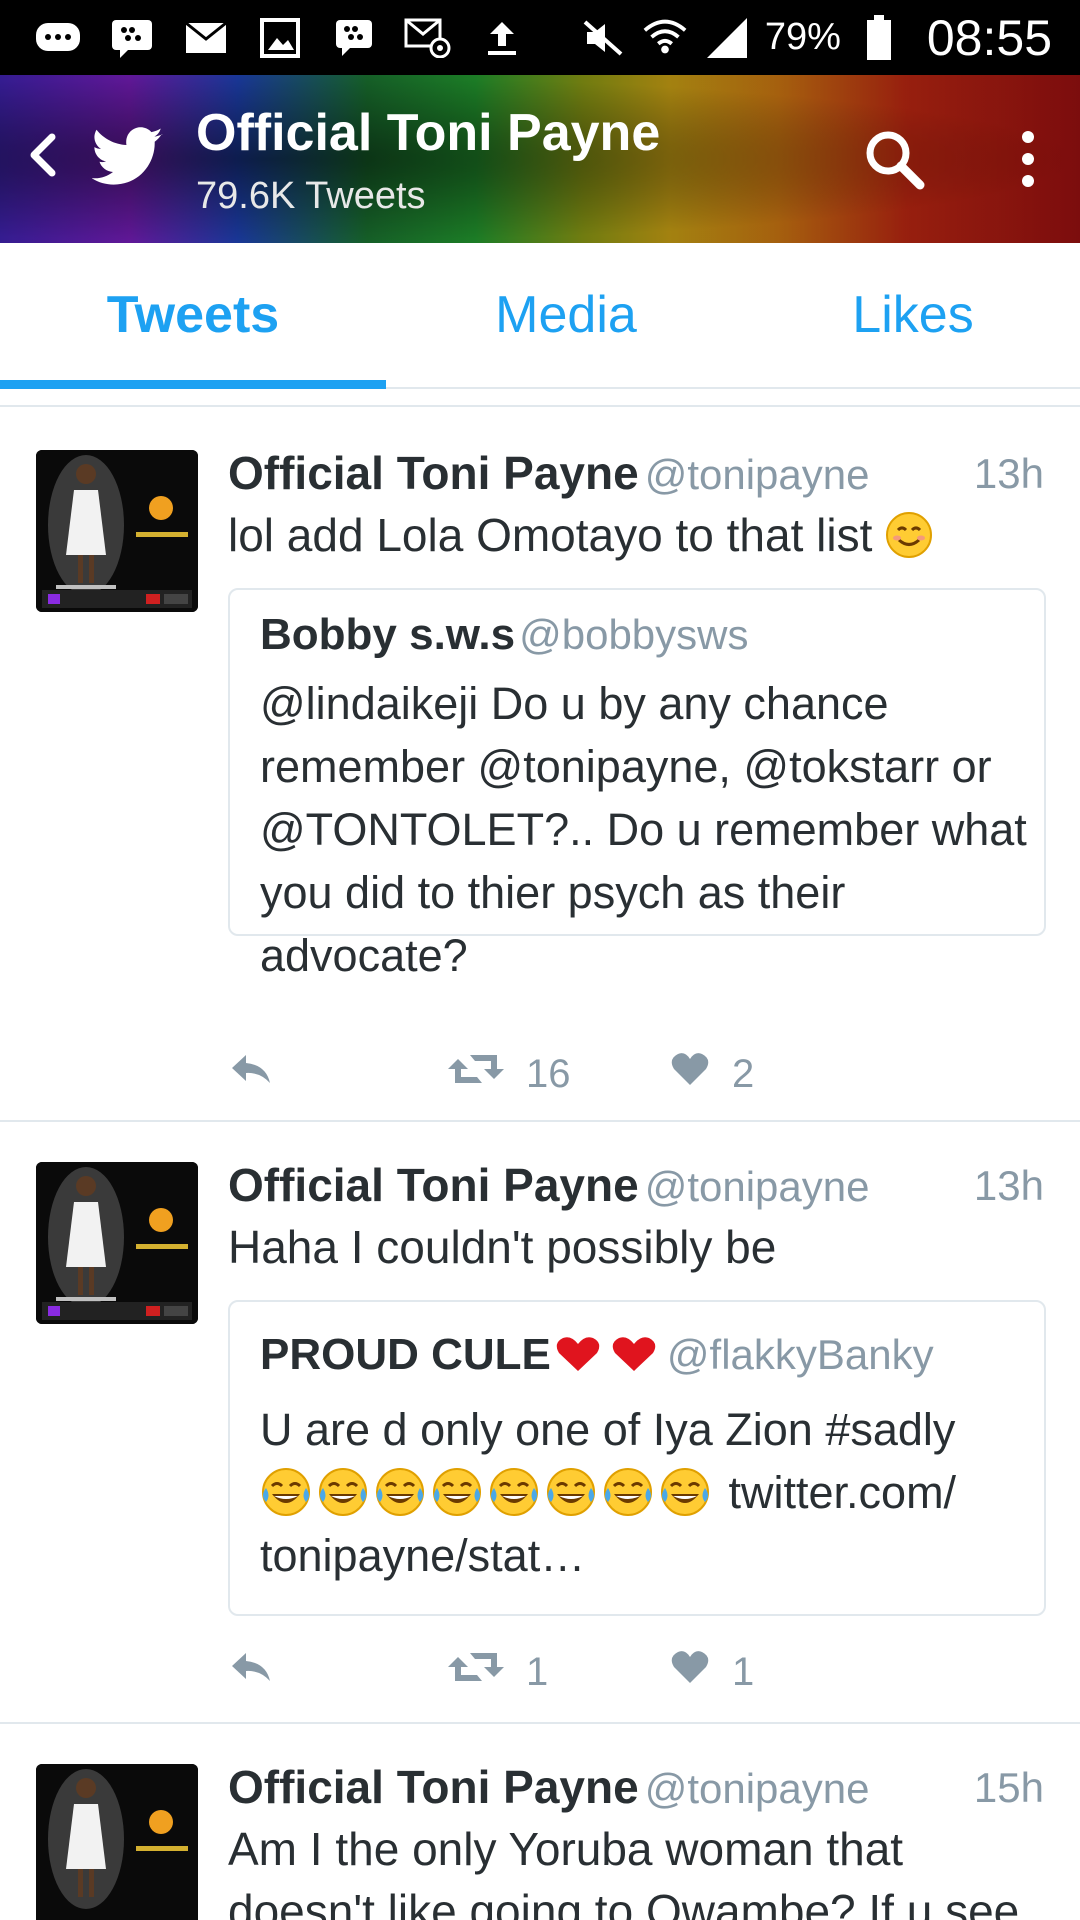 The width and height of the screenshot is (1080, 1920). What do you see at coordinates (989, 37) in the screenshot?
I see `clock: 08:55` at bounding box center [989, 37].